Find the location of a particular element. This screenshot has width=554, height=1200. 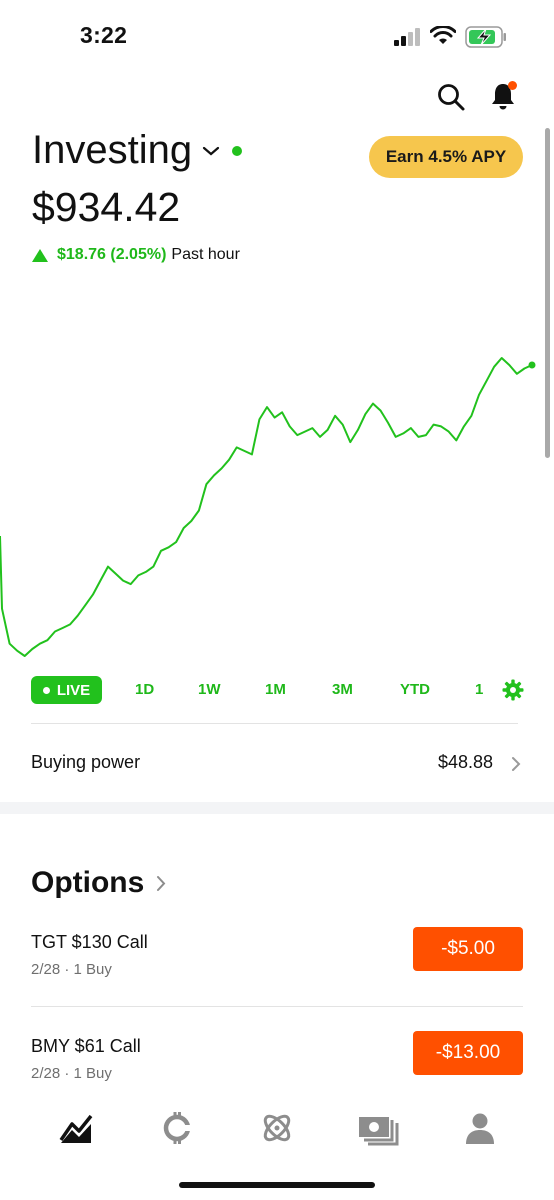

buying-power-row: Buying power $48.88 is located at coordinates (276, 765).